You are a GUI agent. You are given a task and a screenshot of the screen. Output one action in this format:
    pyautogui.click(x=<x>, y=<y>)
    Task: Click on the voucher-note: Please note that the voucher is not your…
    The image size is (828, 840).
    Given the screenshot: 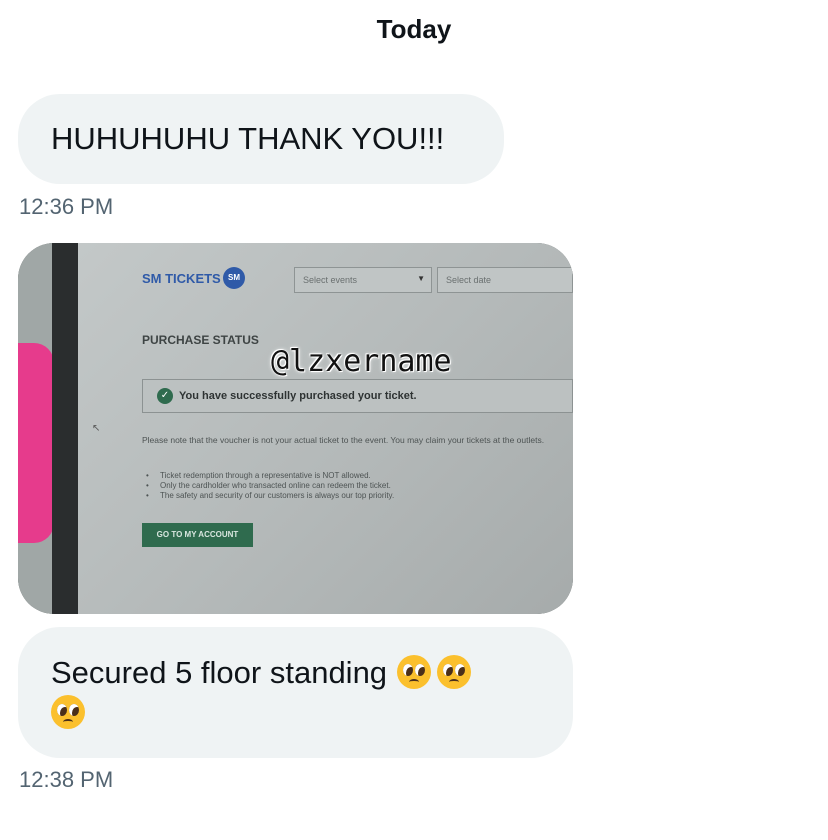 What is the action you would take?
    pyautogui.click(x=343, y=440)
    